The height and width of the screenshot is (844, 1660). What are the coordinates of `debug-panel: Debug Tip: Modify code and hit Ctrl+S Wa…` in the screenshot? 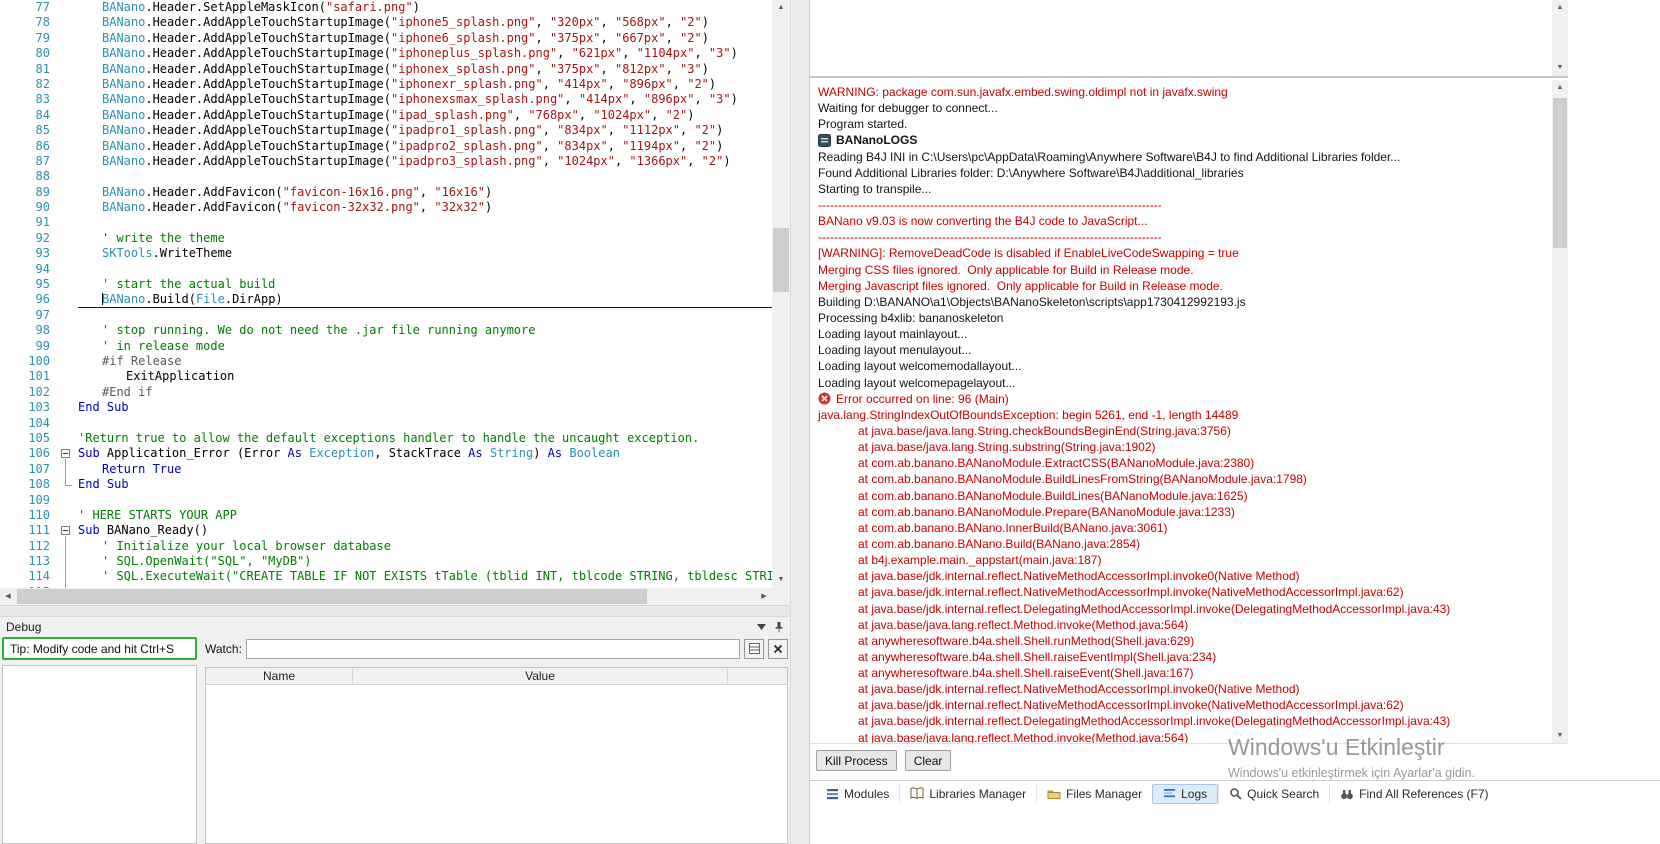 It's located at (395, 730).